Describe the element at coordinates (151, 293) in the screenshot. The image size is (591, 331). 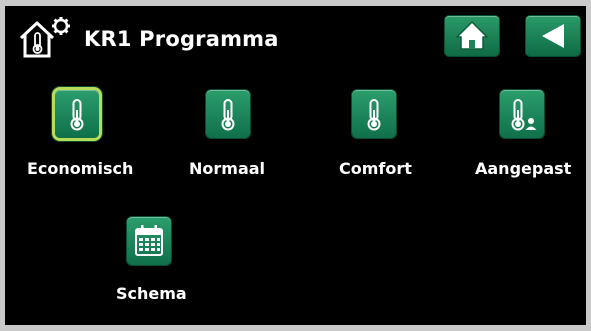
I see `schedule-label: Schema` at that location.